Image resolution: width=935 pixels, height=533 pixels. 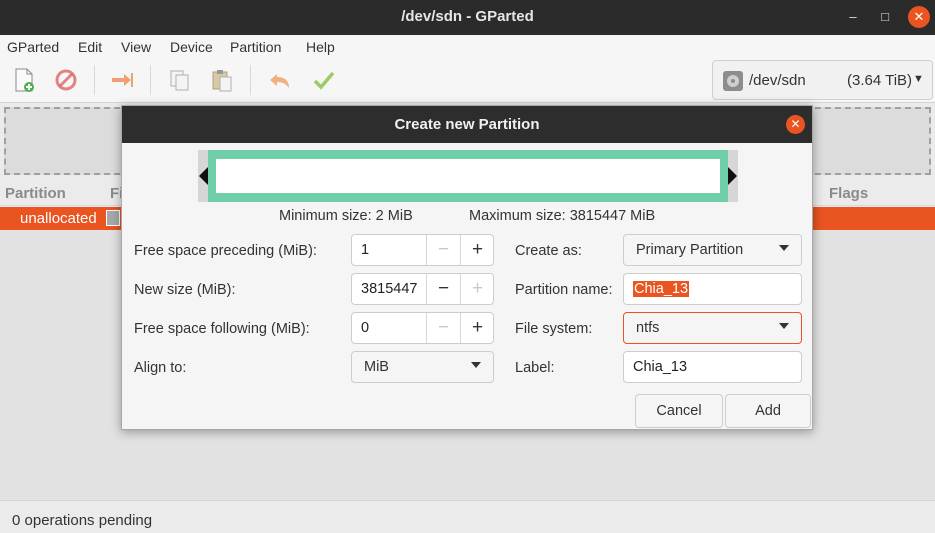 I want to click on window-title: /dev/sdn - GParted, so click(x=467, y=16).